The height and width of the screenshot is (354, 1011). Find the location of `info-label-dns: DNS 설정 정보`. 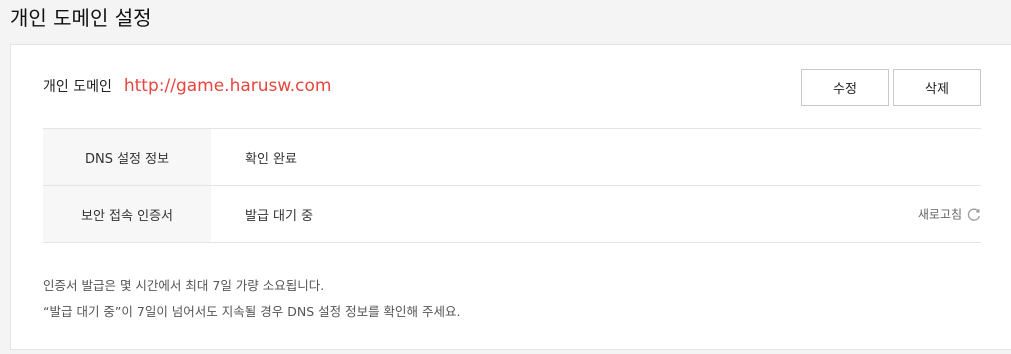

info-label-dns: DNS 설정 정보 is located at coordinates (127, 157).